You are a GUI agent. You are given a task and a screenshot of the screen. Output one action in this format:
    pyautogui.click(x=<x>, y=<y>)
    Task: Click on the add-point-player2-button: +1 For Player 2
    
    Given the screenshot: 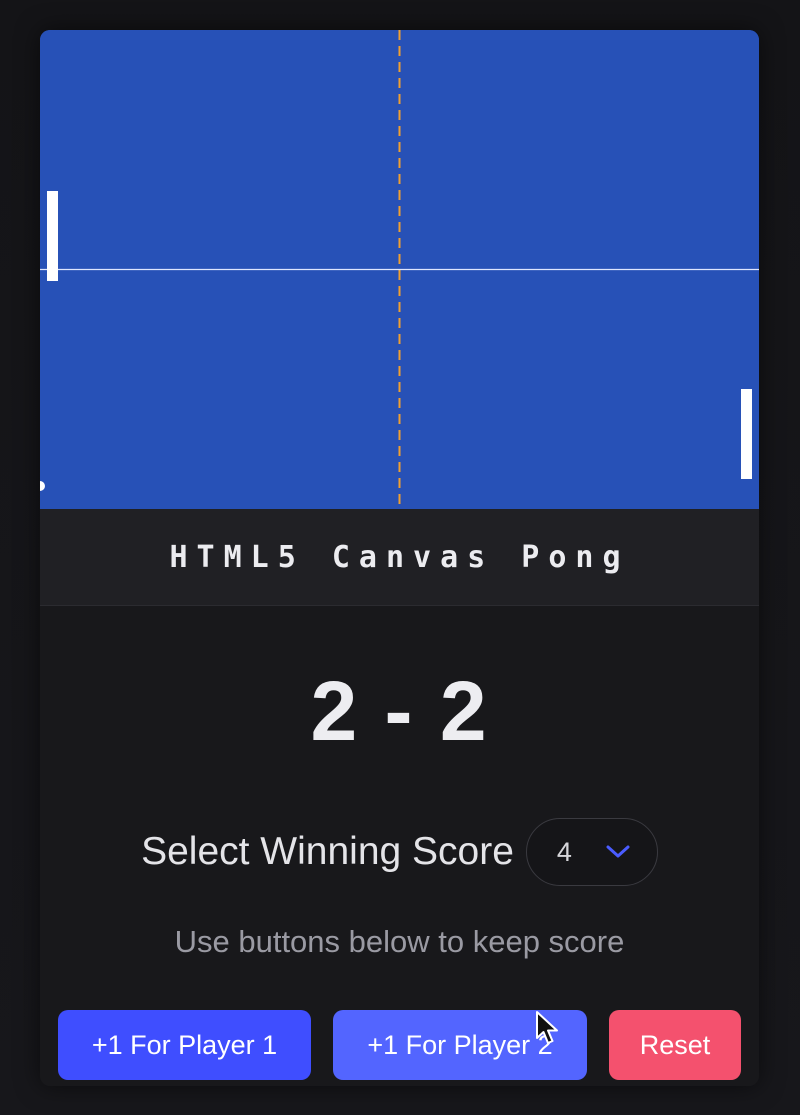 What is the action you would take?
    pyautogui.click(x=460, y=1045)
    